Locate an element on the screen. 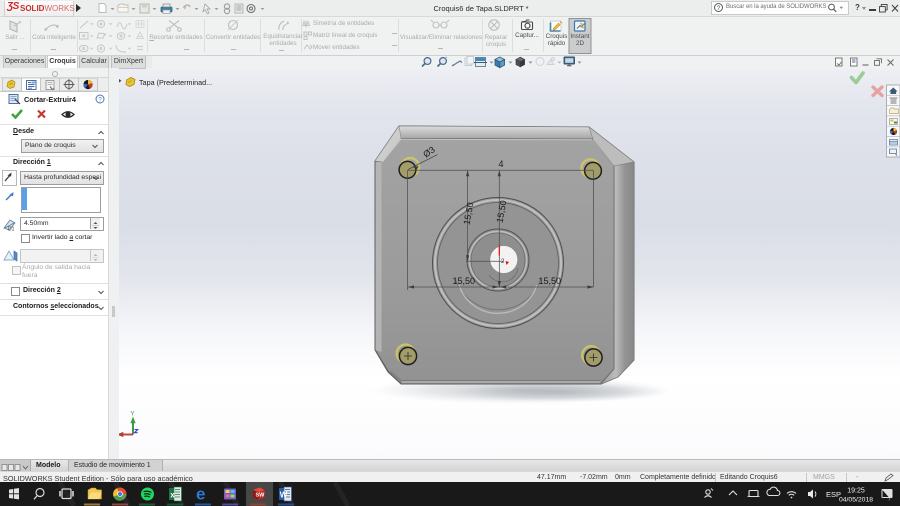  svg-text: SW is located at coordinates (261, 496).